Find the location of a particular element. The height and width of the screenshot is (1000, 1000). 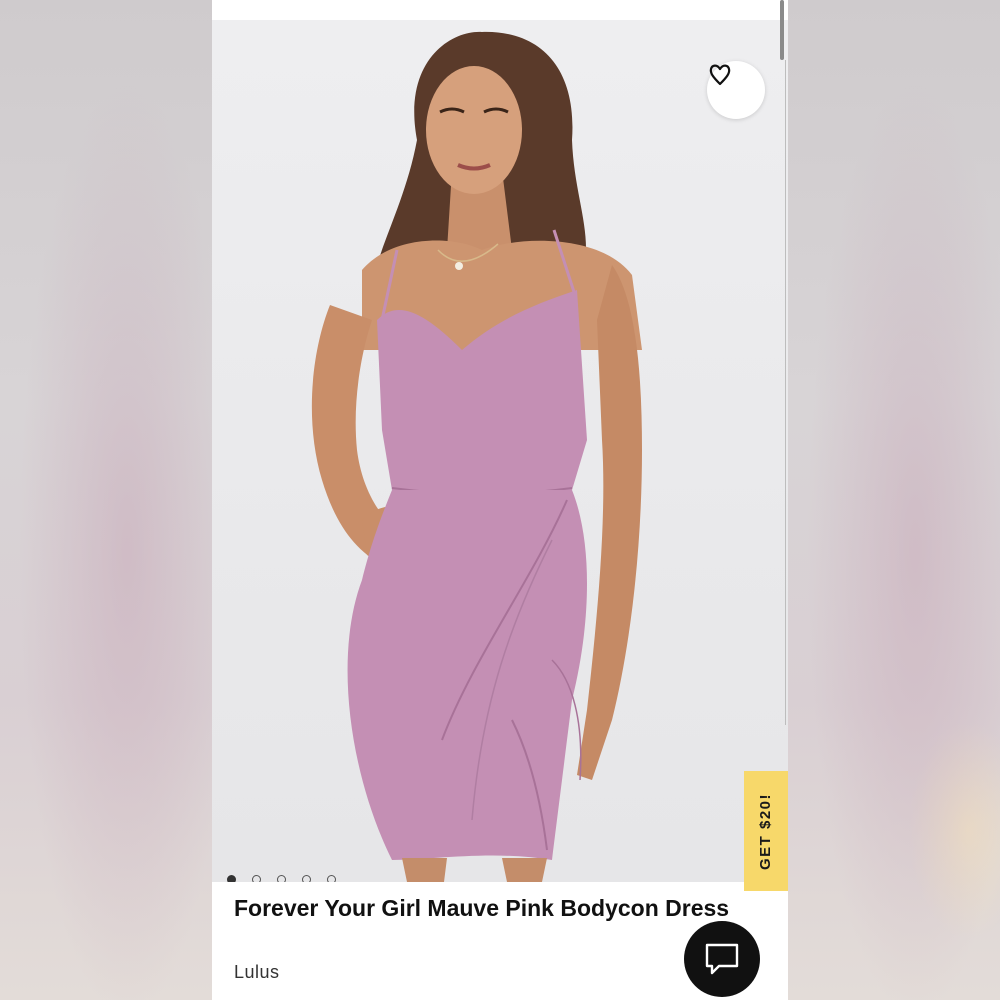

image-carousel-dots is located at coordinates (281, 878).